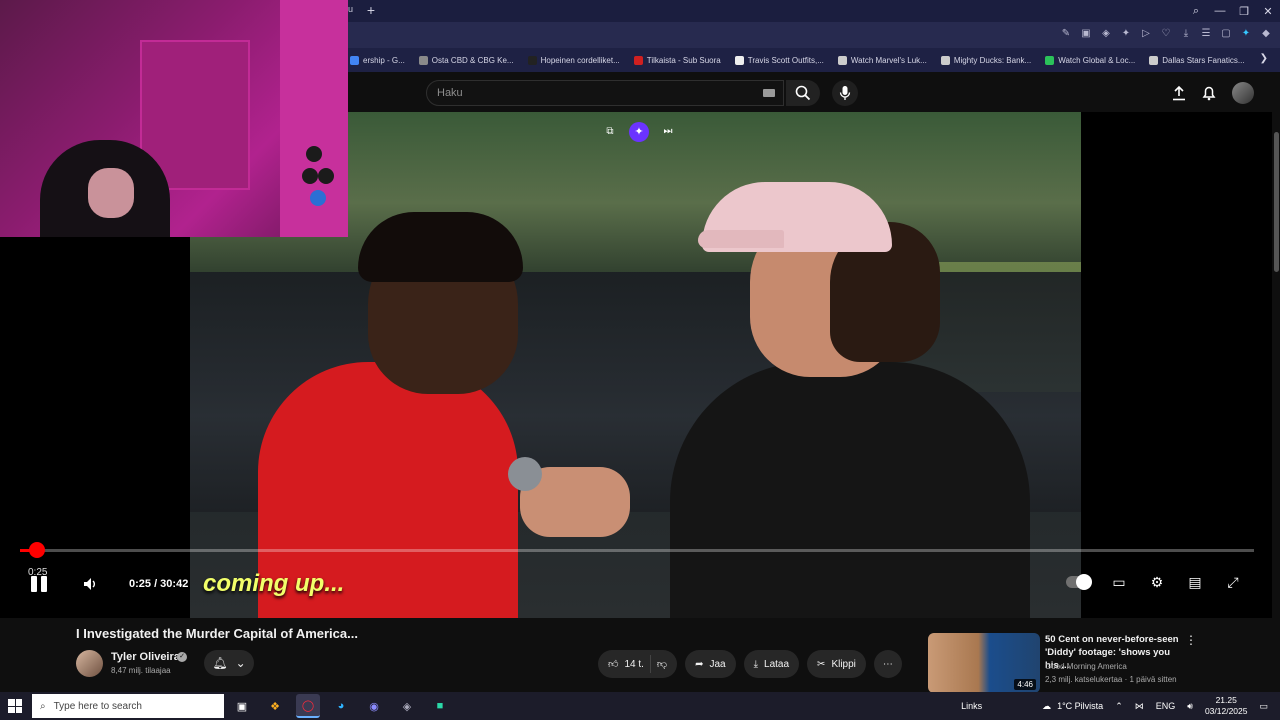 The image size is (1280, 720). What do you see at coordinates (1119, 582) in the screenshot?
I see `subtitles-icon: ▭` at bounding box center [1119, 582].